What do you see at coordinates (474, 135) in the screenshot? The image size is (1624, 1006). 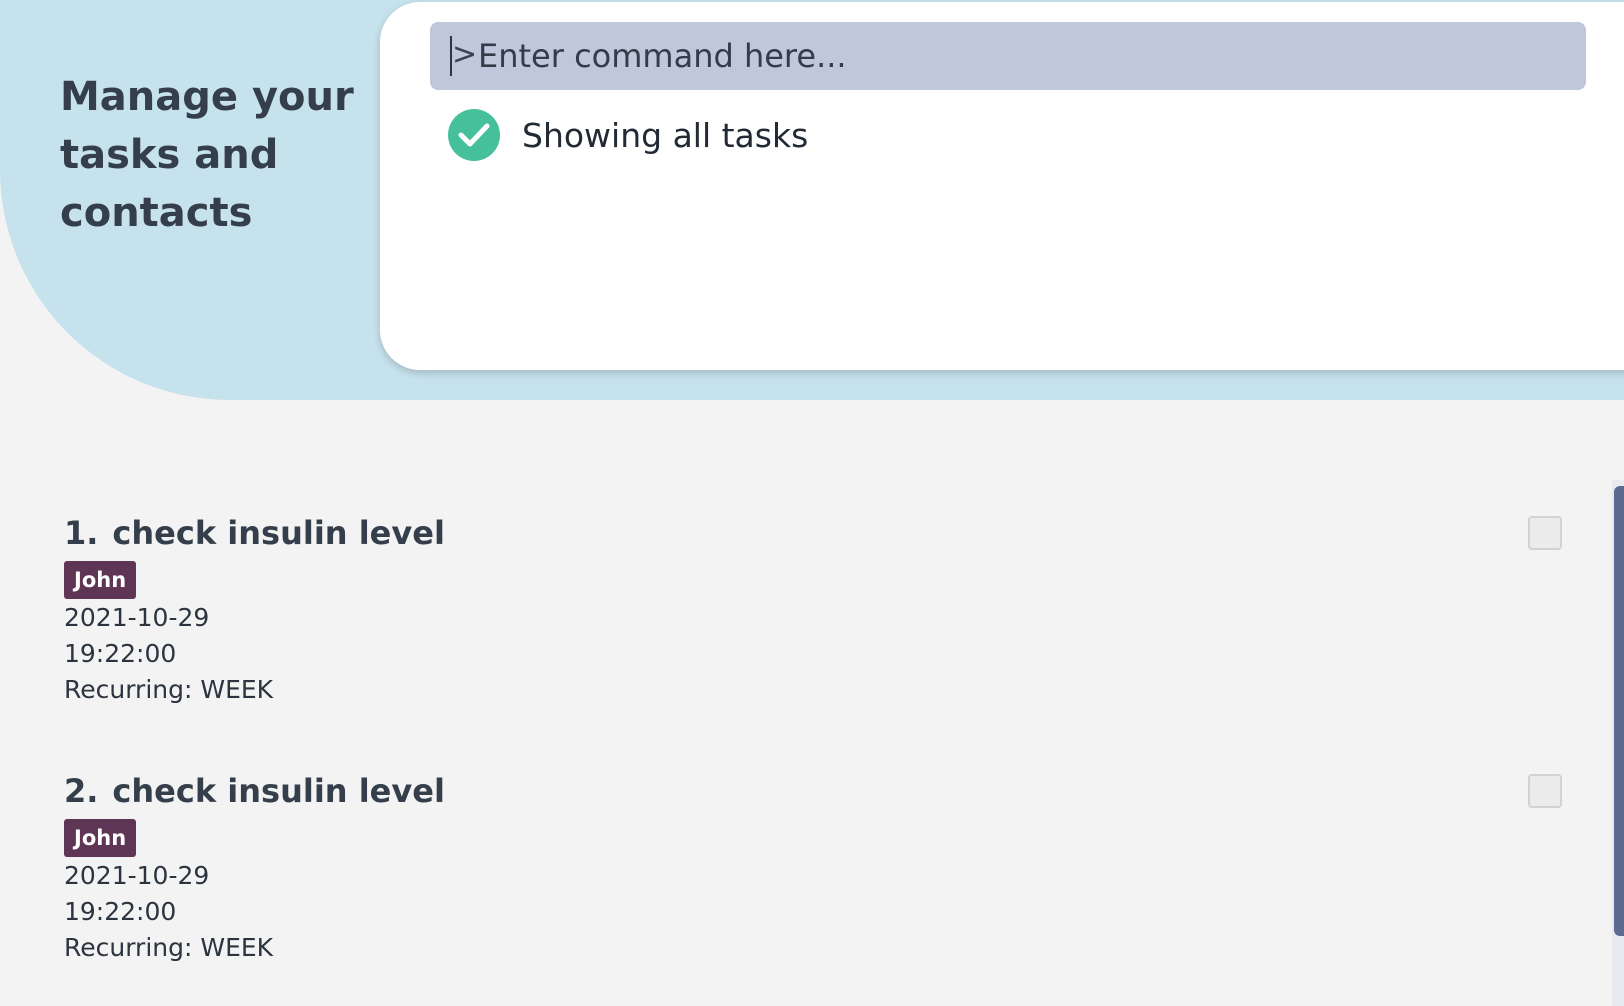 I see `check-circle-icon` at bounding box center [474, 135].